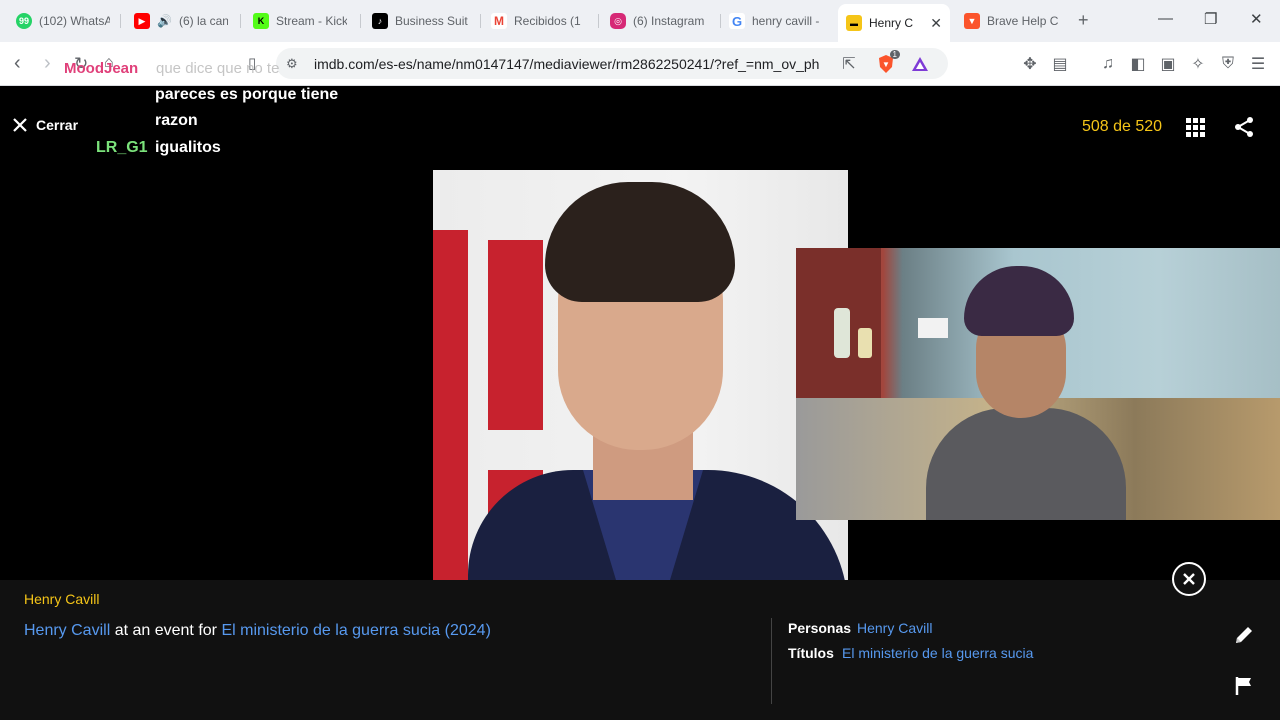 The image size is (1280, 720). I want to click on close-viewer-button: Cerrar, so click(45, 125).